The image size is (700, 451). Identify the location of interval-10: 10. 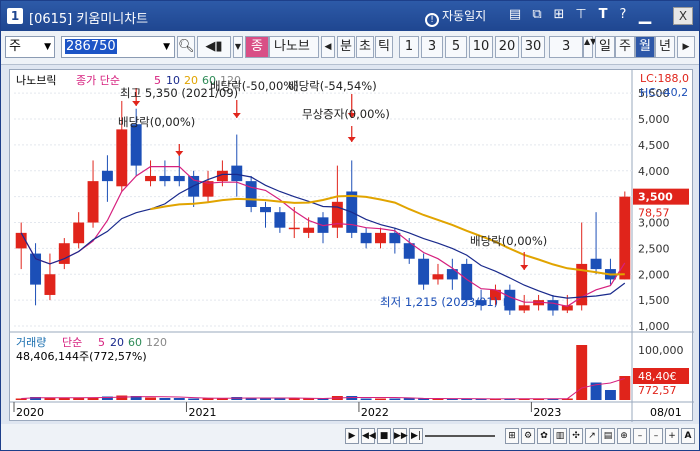
(481, 47).